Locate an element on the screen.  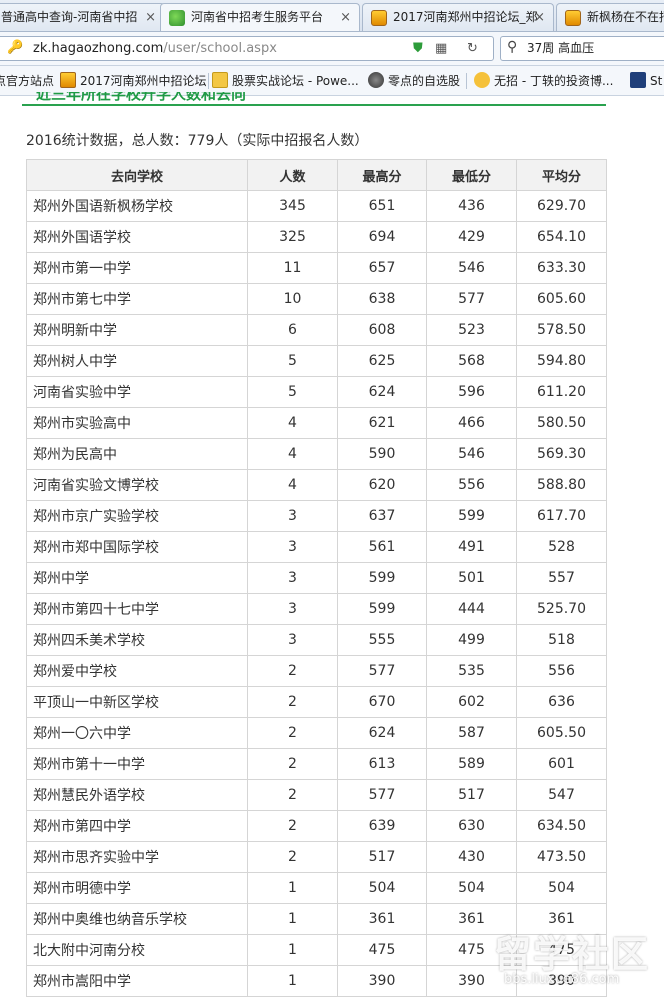
forum-favicon-icon is located at coordinates (68, 80).